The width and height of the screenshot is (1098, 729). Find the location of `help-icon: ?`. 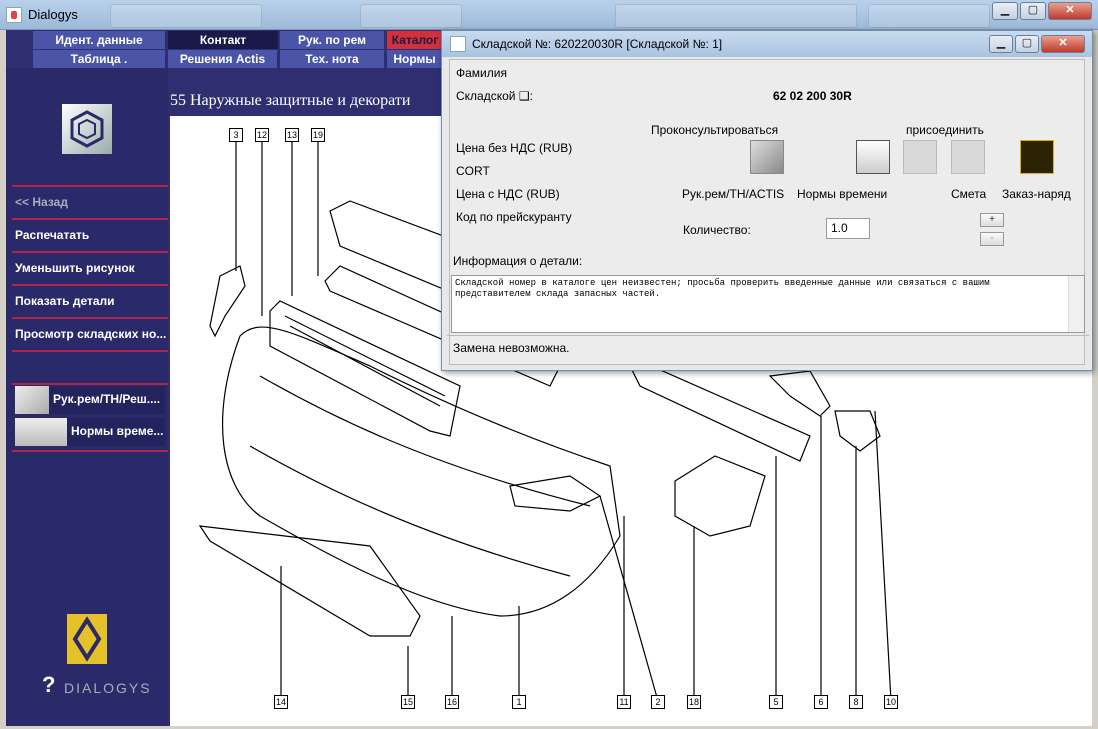

help-icon: ? is located at coordinates (48, 685).